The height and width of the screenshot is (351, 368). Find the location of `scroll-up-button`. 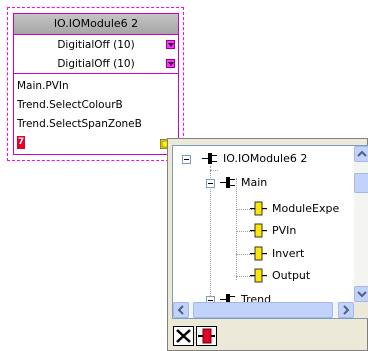

scroll-up-button is located at coordinates (361, 154).